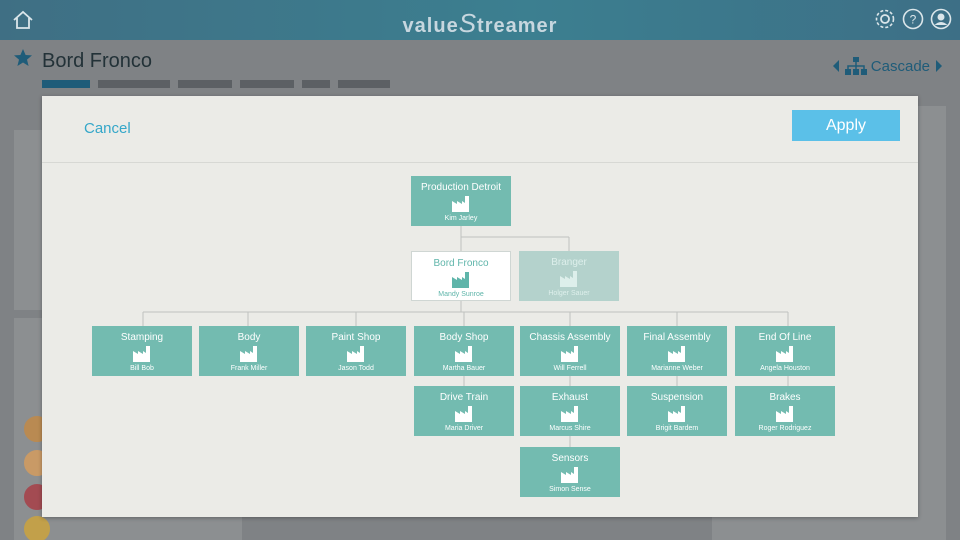 The height and width of the screenshot is (540, 960). I want to click on gear-icon, so click(885, 19).